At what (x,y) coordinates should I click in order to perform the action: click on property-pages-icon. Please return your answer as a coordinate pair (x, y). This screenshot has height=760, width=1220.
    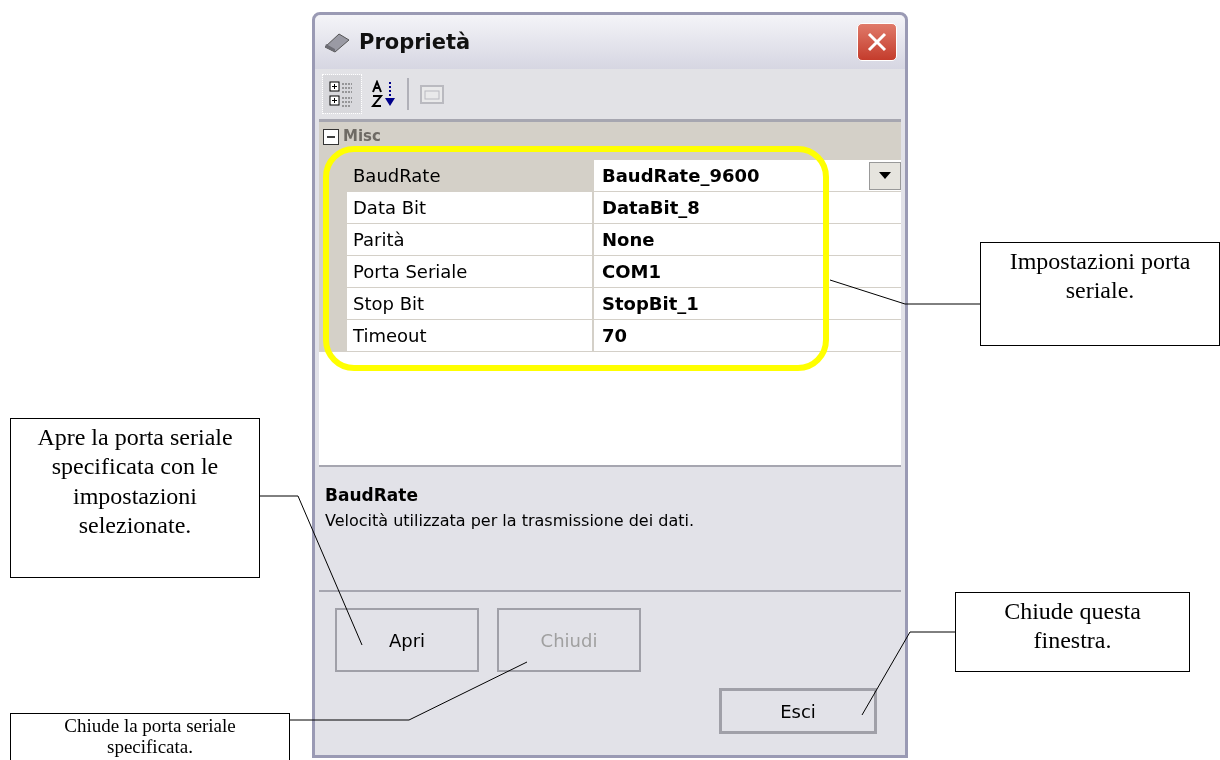
    Looking at the image, I should click on (432, 94).